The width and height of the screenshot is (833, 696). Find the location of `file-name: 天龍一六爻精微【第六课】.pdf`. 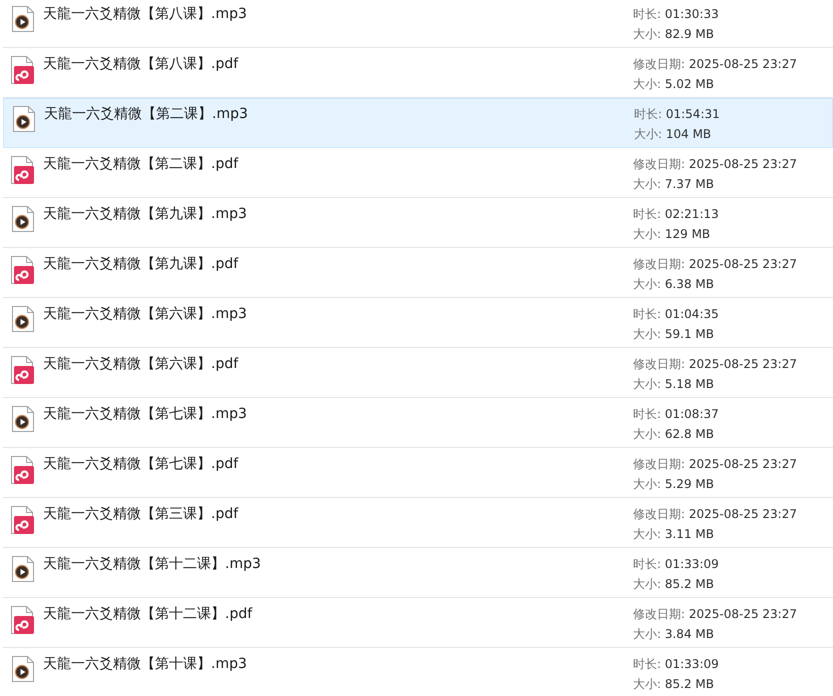

file-name: 天龍一六爻精微【第六课】.pdf is located at coordinates (140, 364).